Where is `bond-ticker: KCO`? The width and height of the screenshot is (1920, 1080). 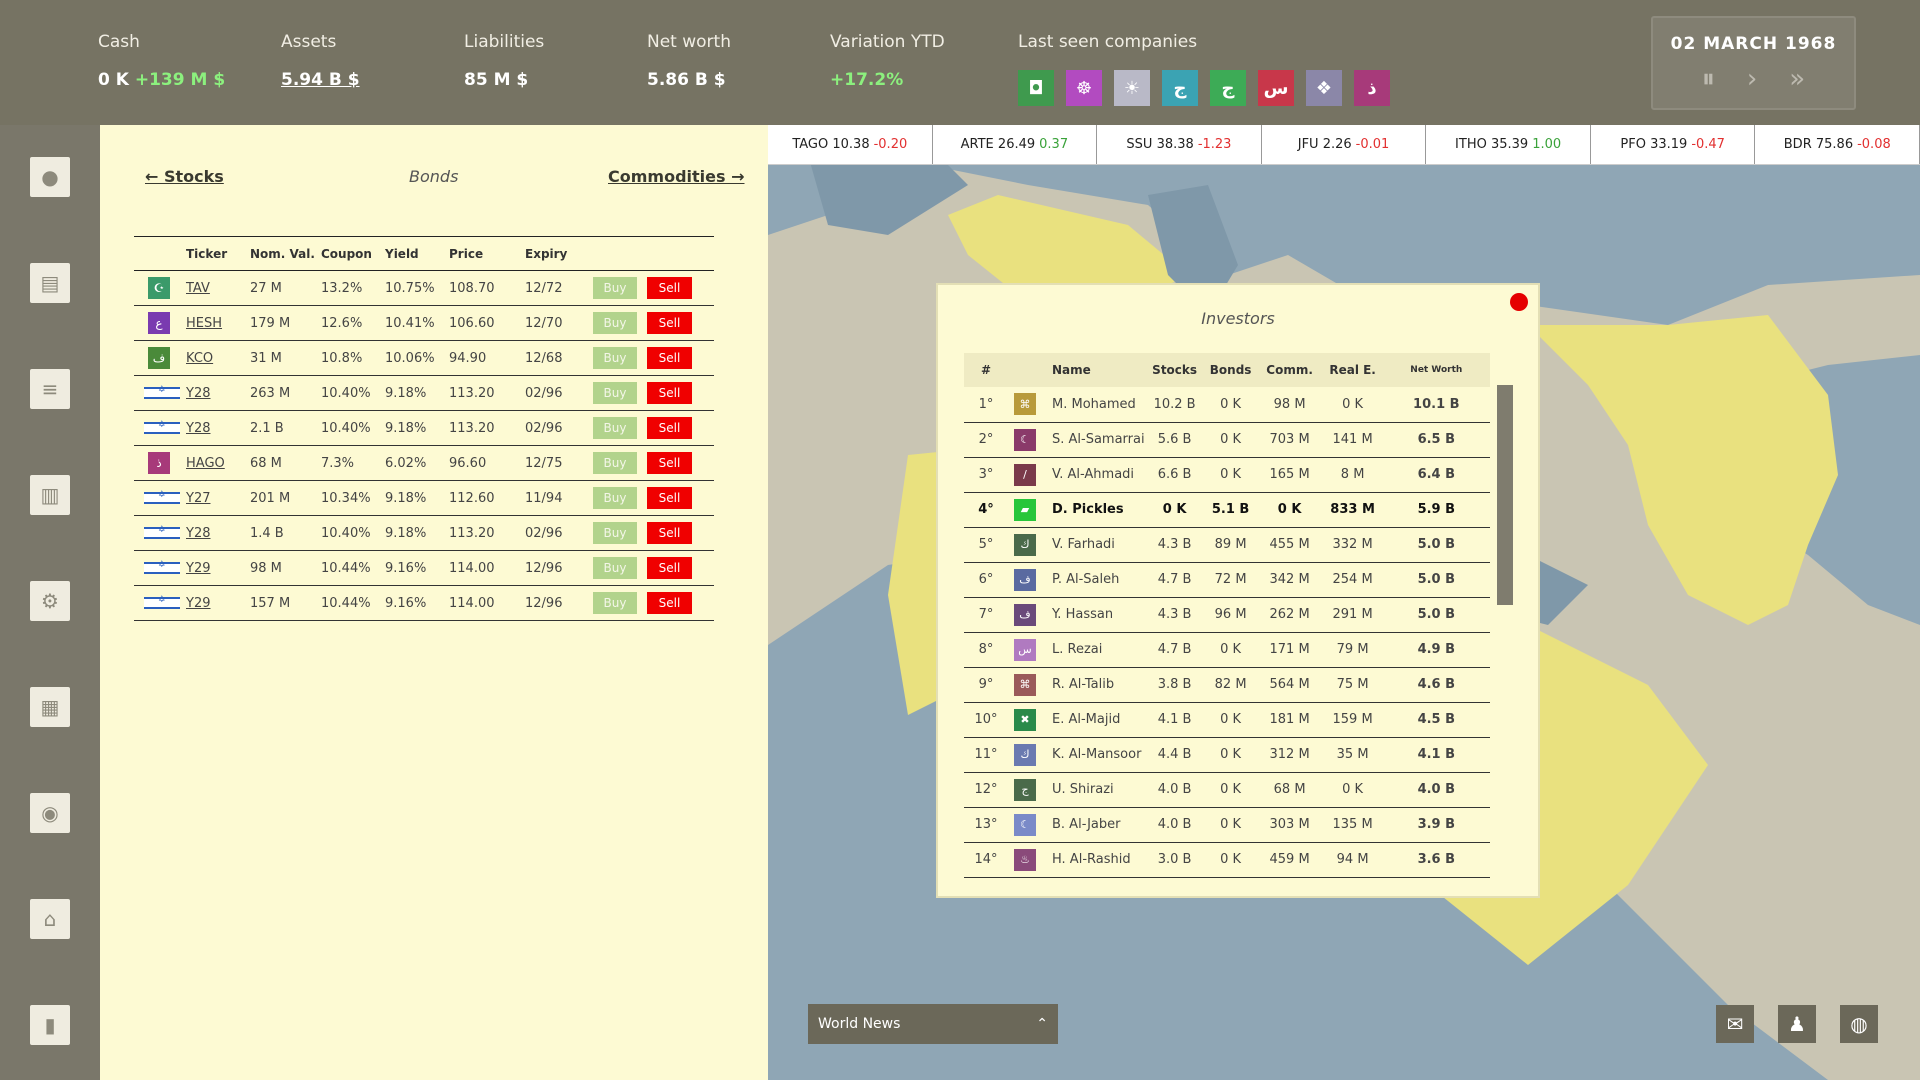
bond-ticker: KCO is located at coordinates (199, 358).